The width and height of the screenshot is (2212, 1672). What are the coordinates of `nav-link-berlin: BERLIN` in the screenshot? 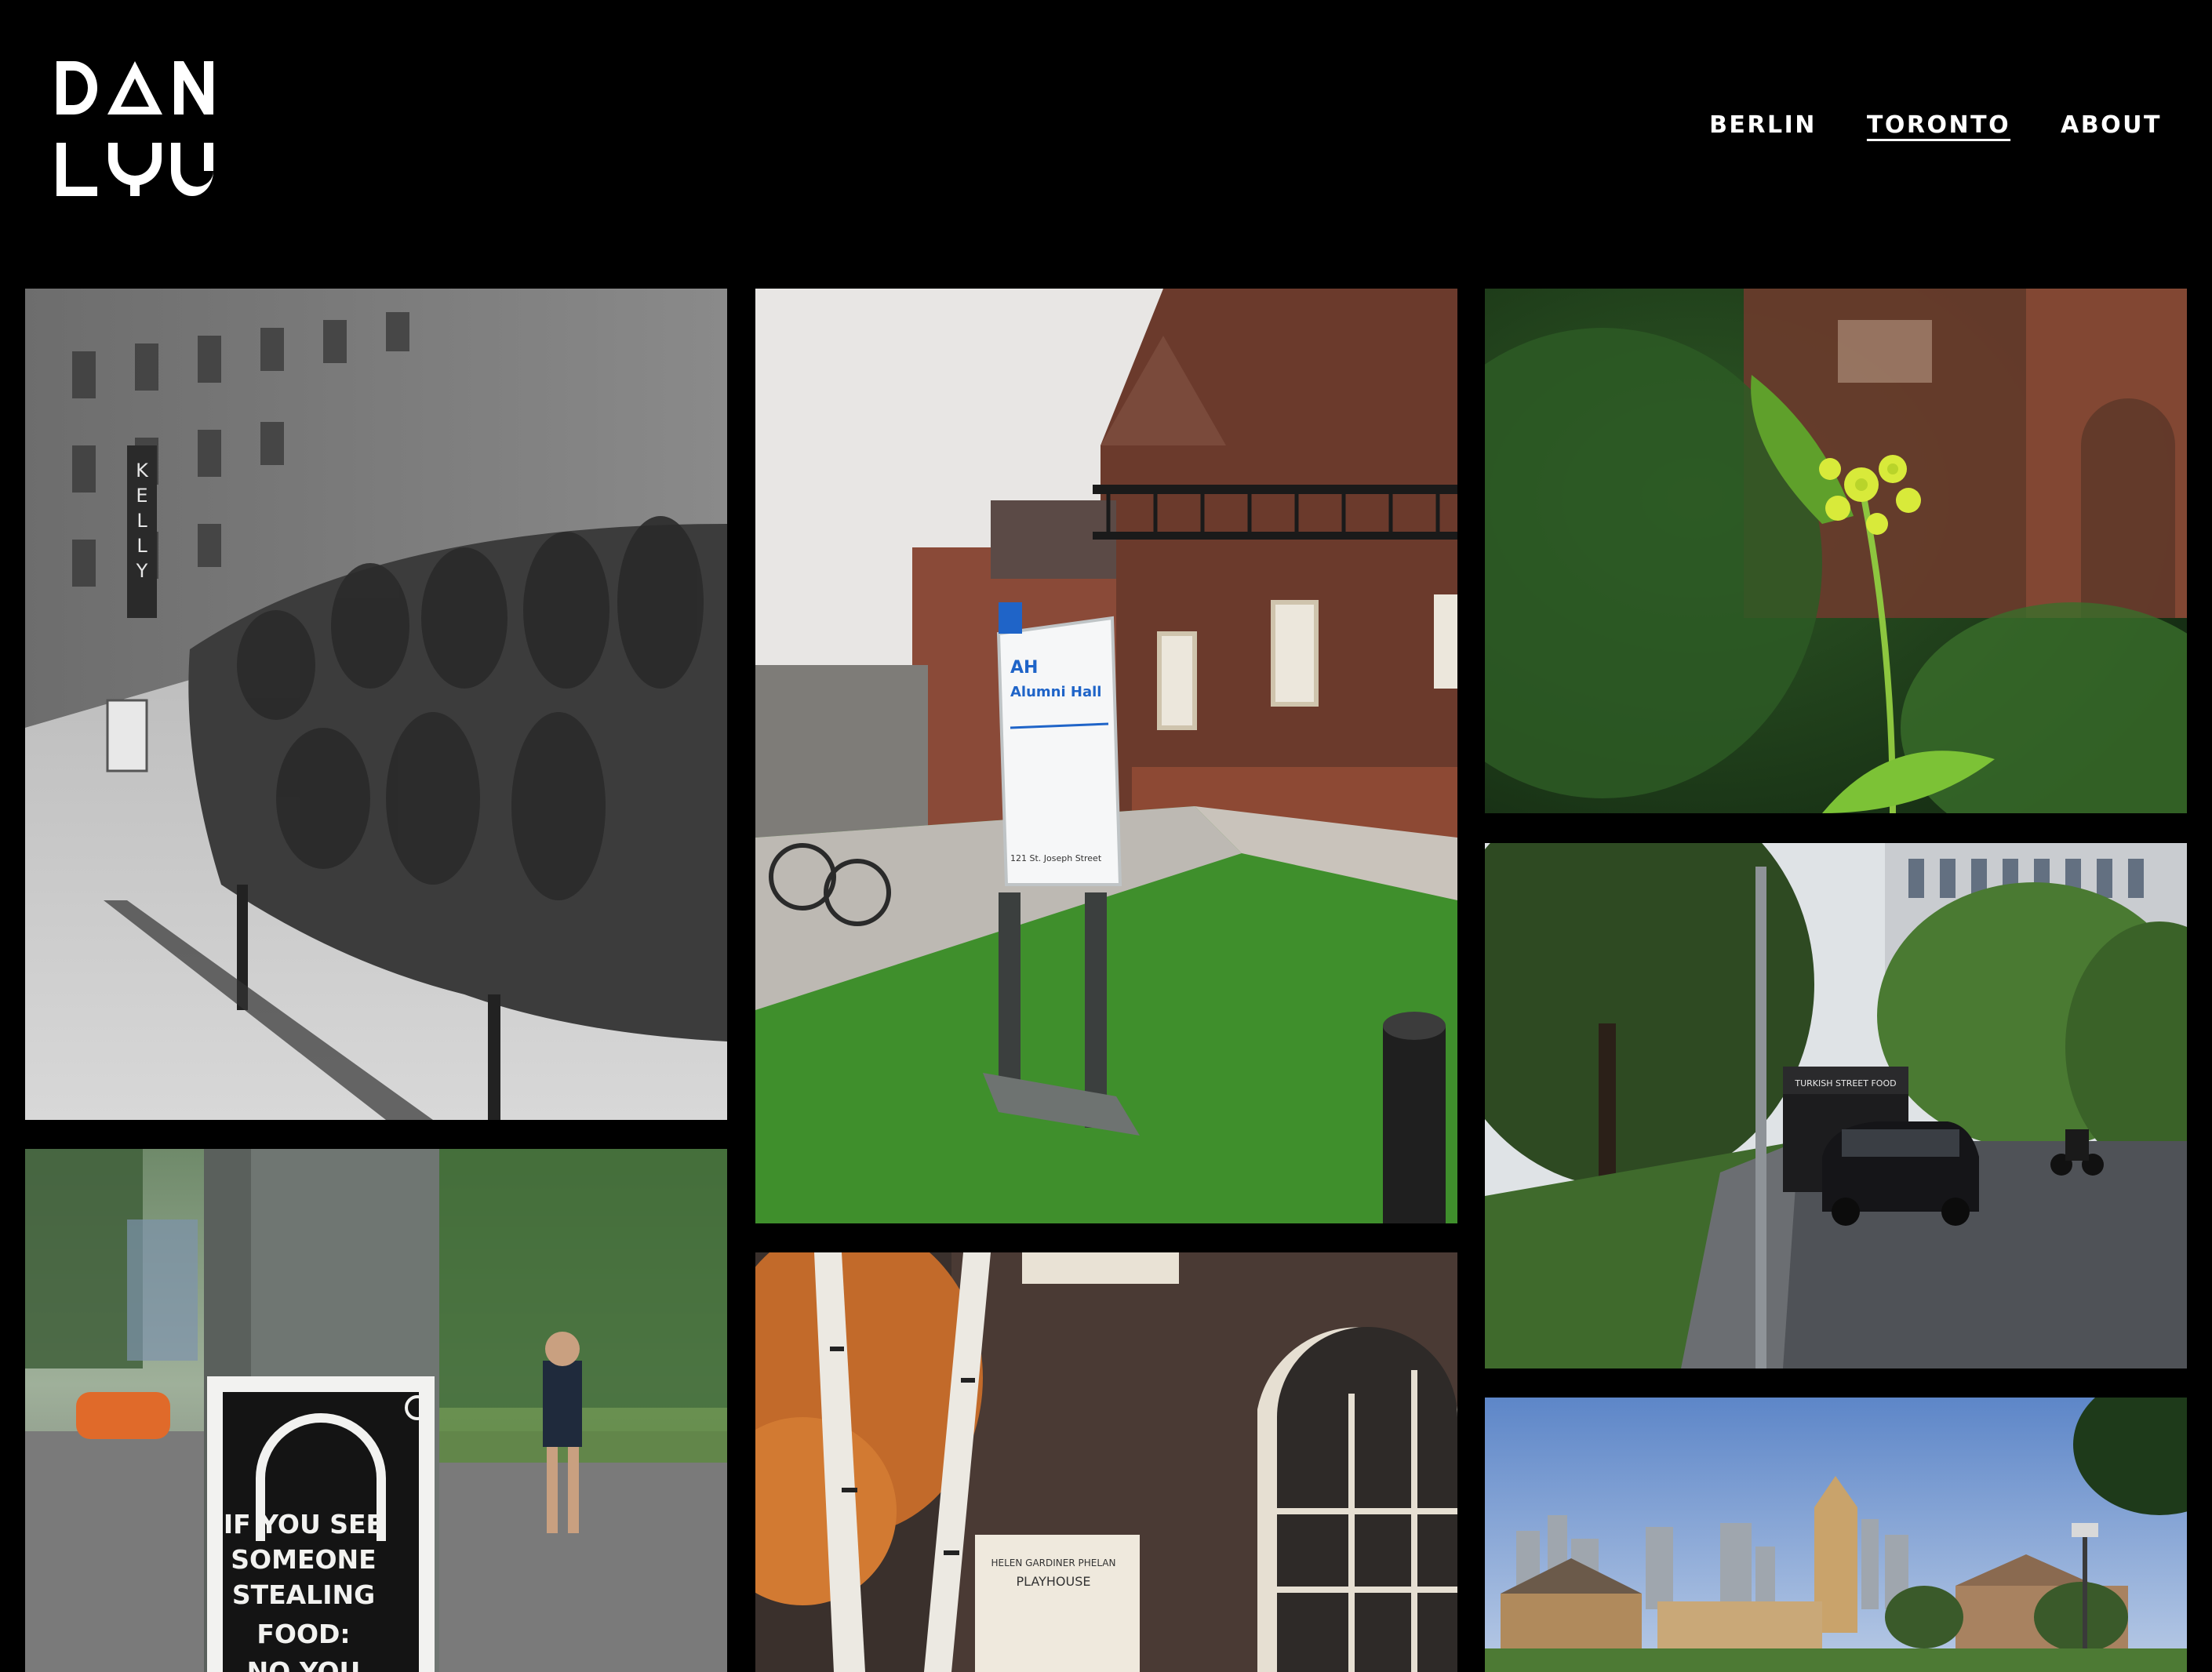 It's located at (1763, 126).